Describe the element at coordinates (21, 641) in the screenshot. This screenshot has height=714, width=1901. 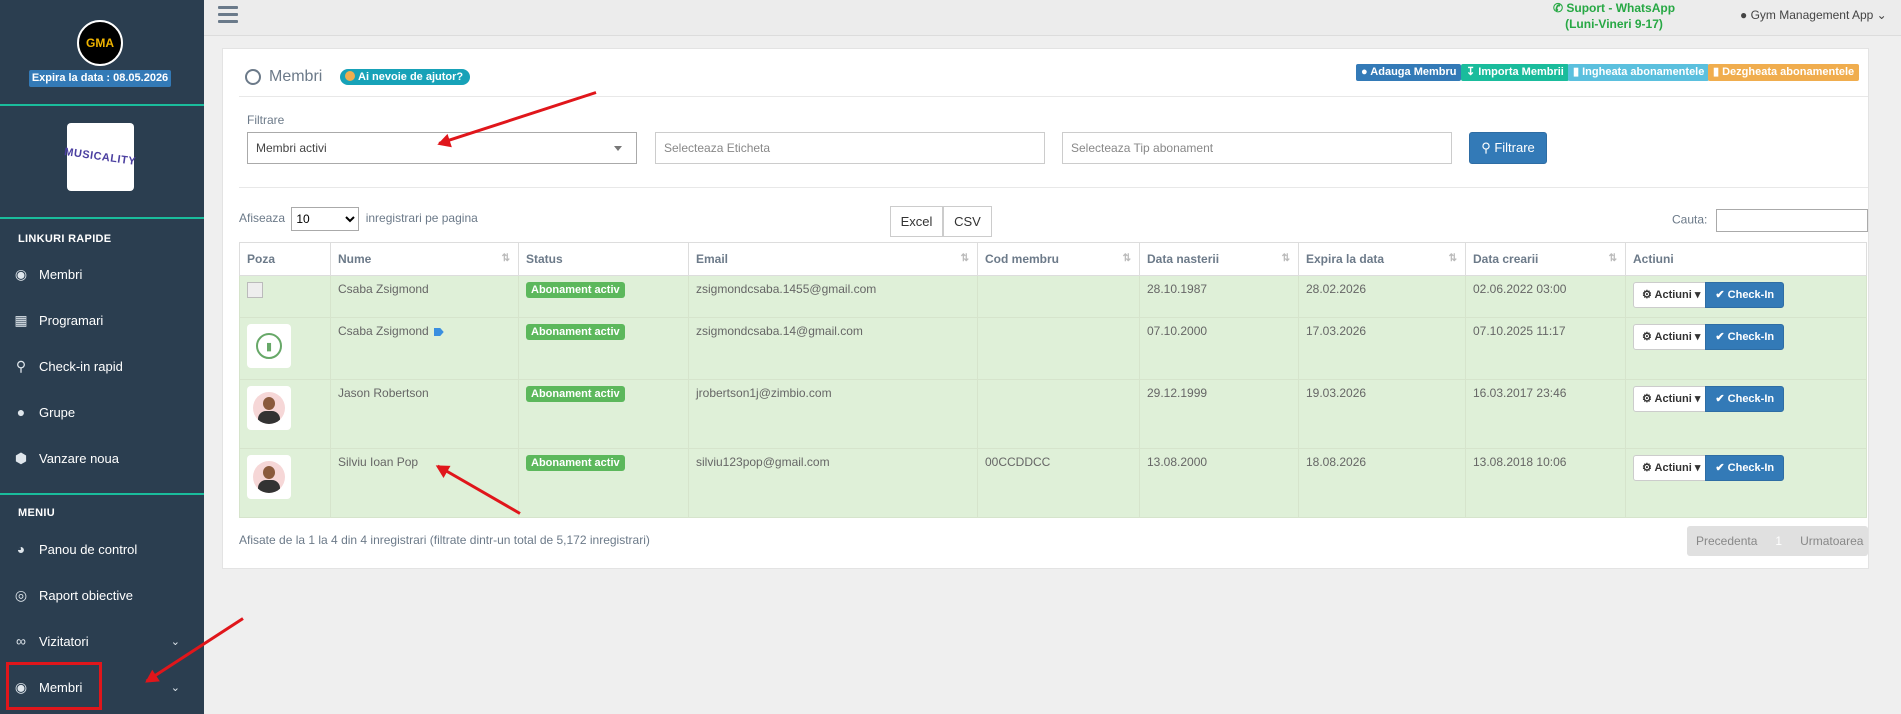
I see `binoculars-icon: ∞` at that location.